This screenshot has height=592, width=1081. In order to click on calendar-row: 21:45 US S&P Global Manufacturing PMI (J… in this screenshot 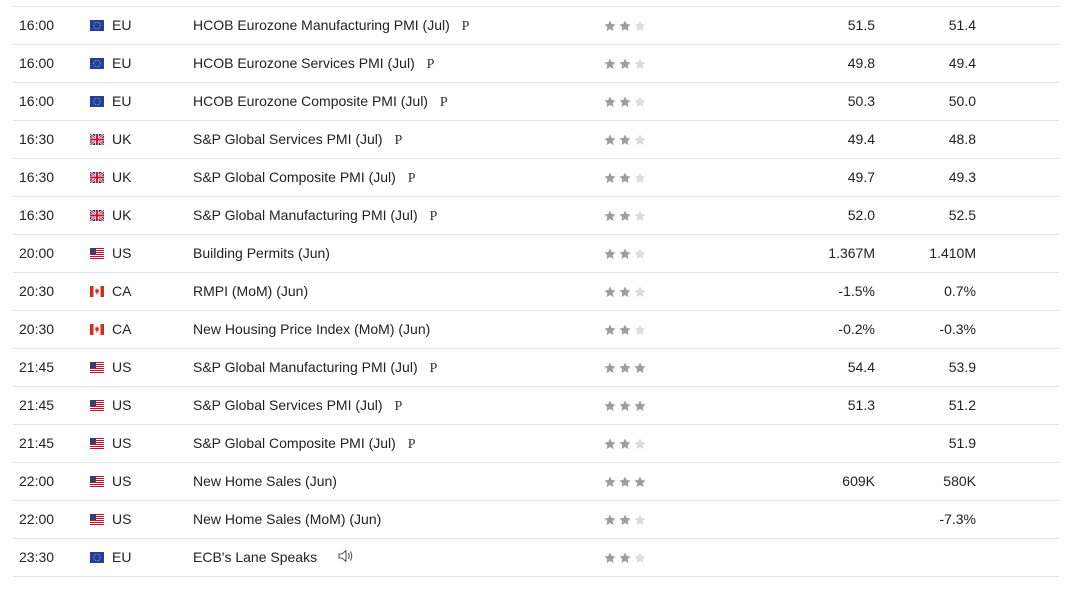, I will do `click(536, 368)`.